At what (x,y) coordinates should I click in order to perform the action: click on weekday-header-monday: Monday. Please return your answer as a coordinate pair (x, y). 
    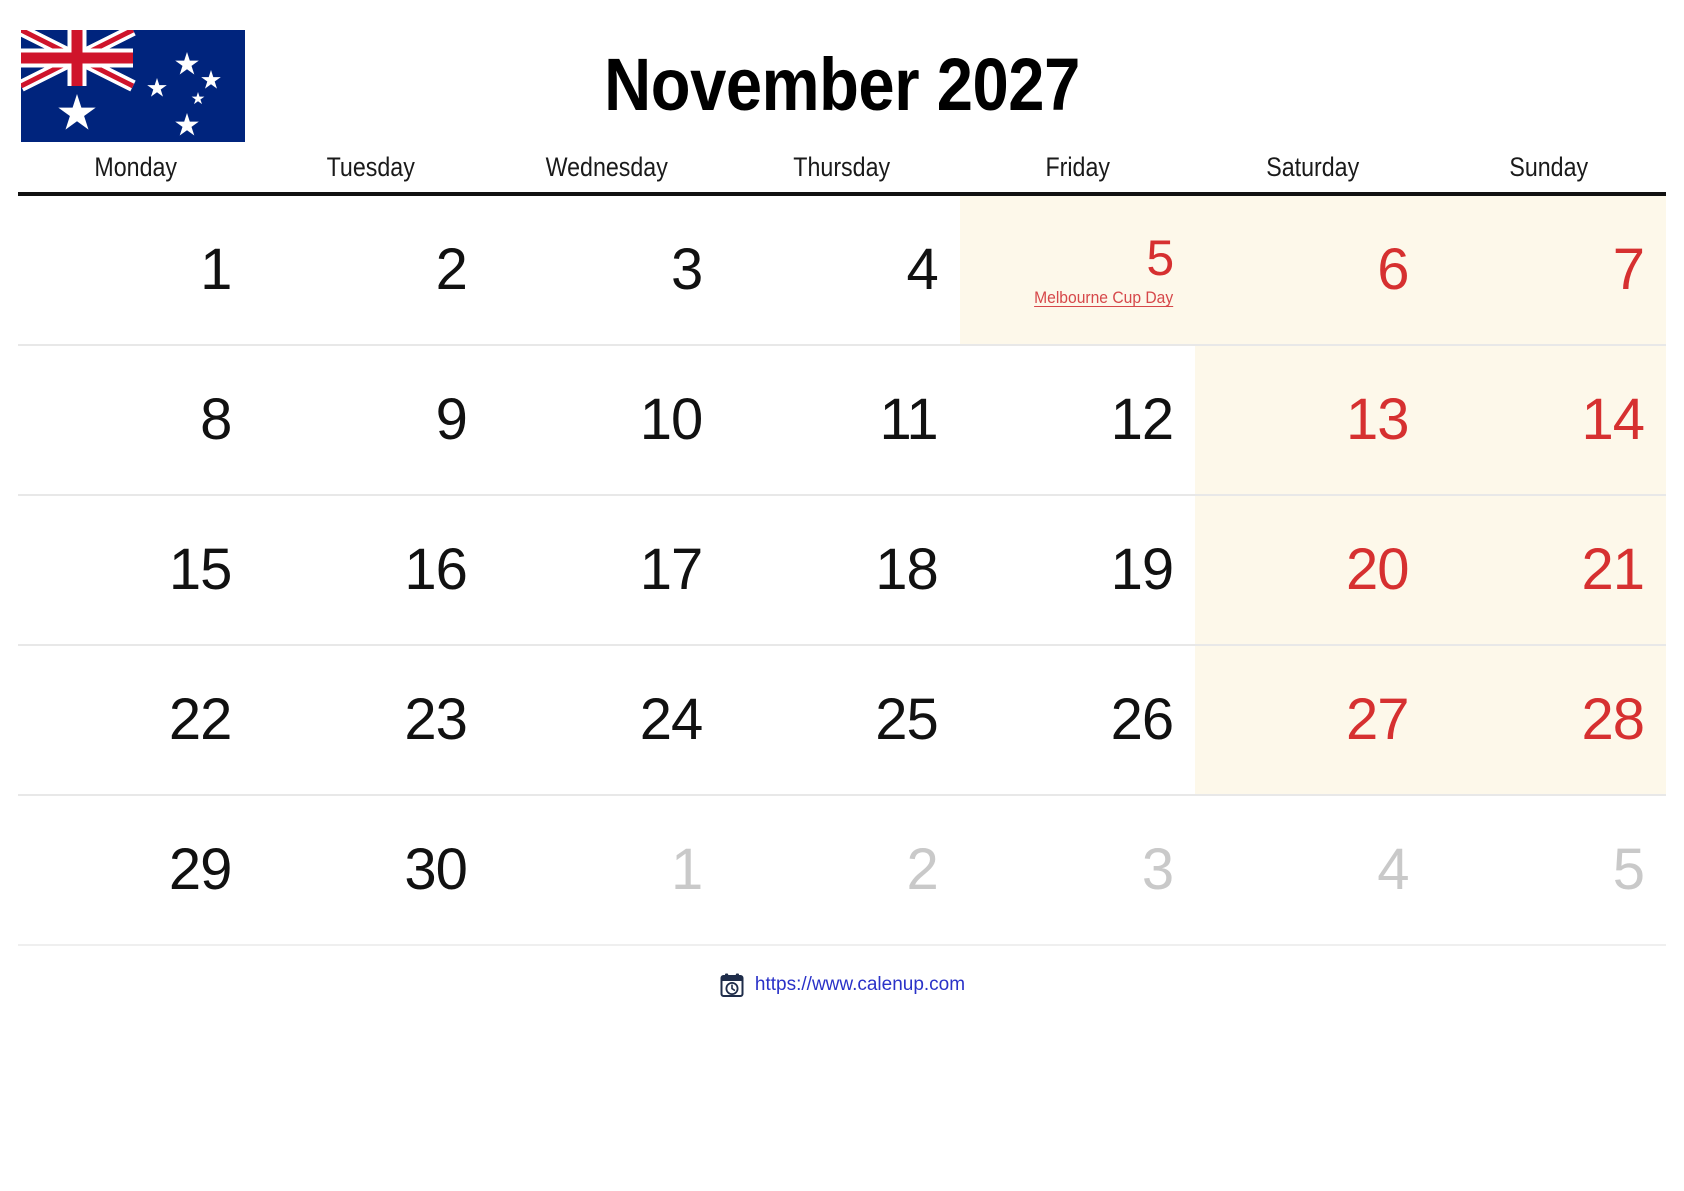
    Looking at the image, I should click on (136, 167).